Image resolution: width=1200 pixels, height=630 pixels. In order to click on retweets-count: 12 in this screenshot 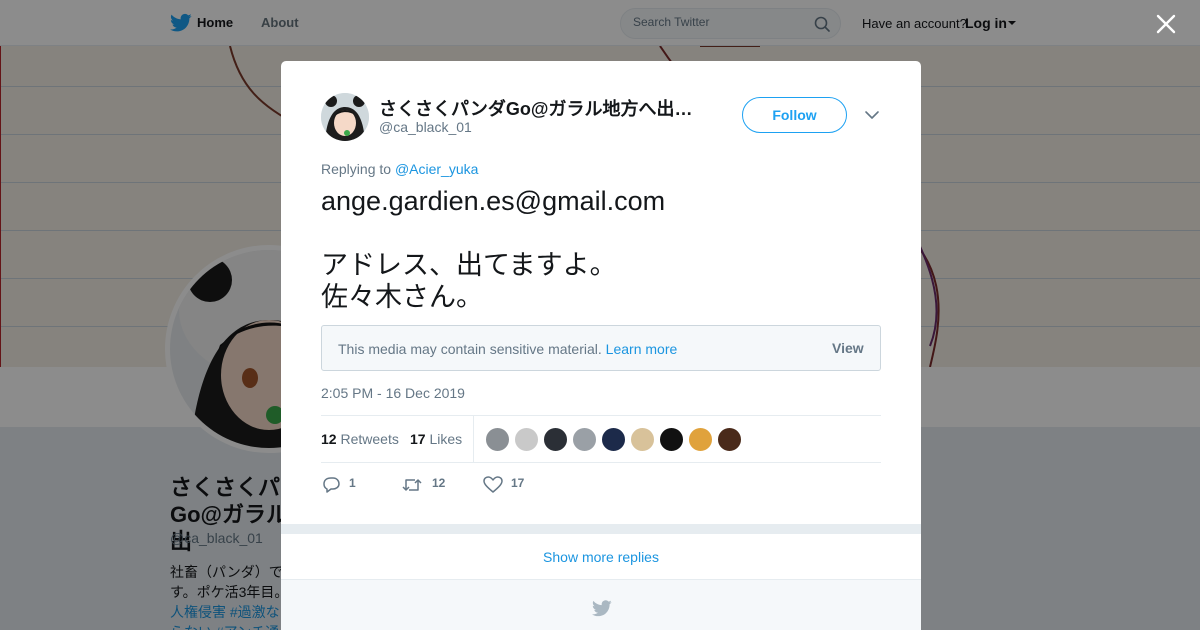, I will do `click(329, 439)`.